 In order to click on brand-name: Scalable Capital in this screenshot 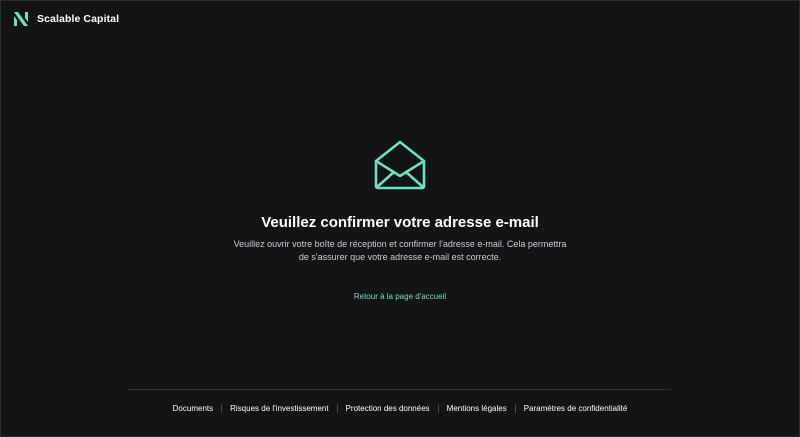, I will do `click(78, 19)`.